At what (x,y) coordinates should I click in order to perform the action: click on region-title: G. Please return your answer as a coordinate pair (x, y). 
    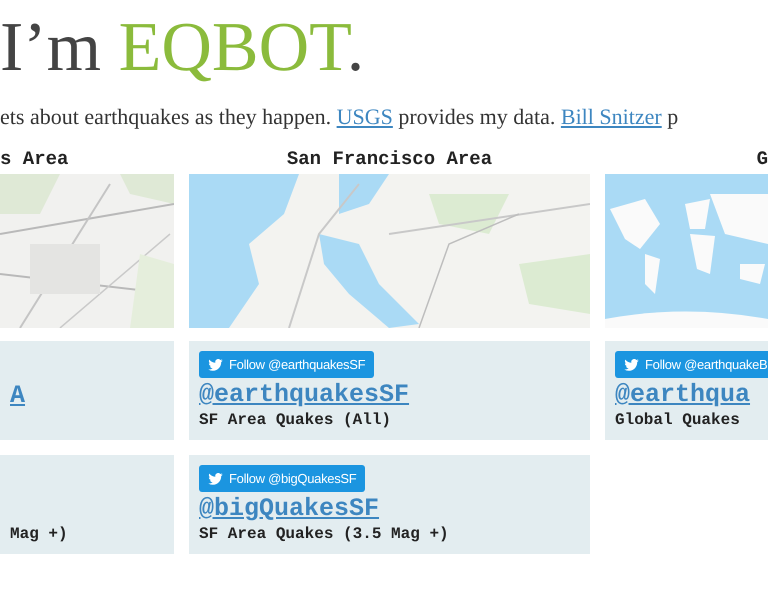
    Looking at the image, I should click on (762, 159).